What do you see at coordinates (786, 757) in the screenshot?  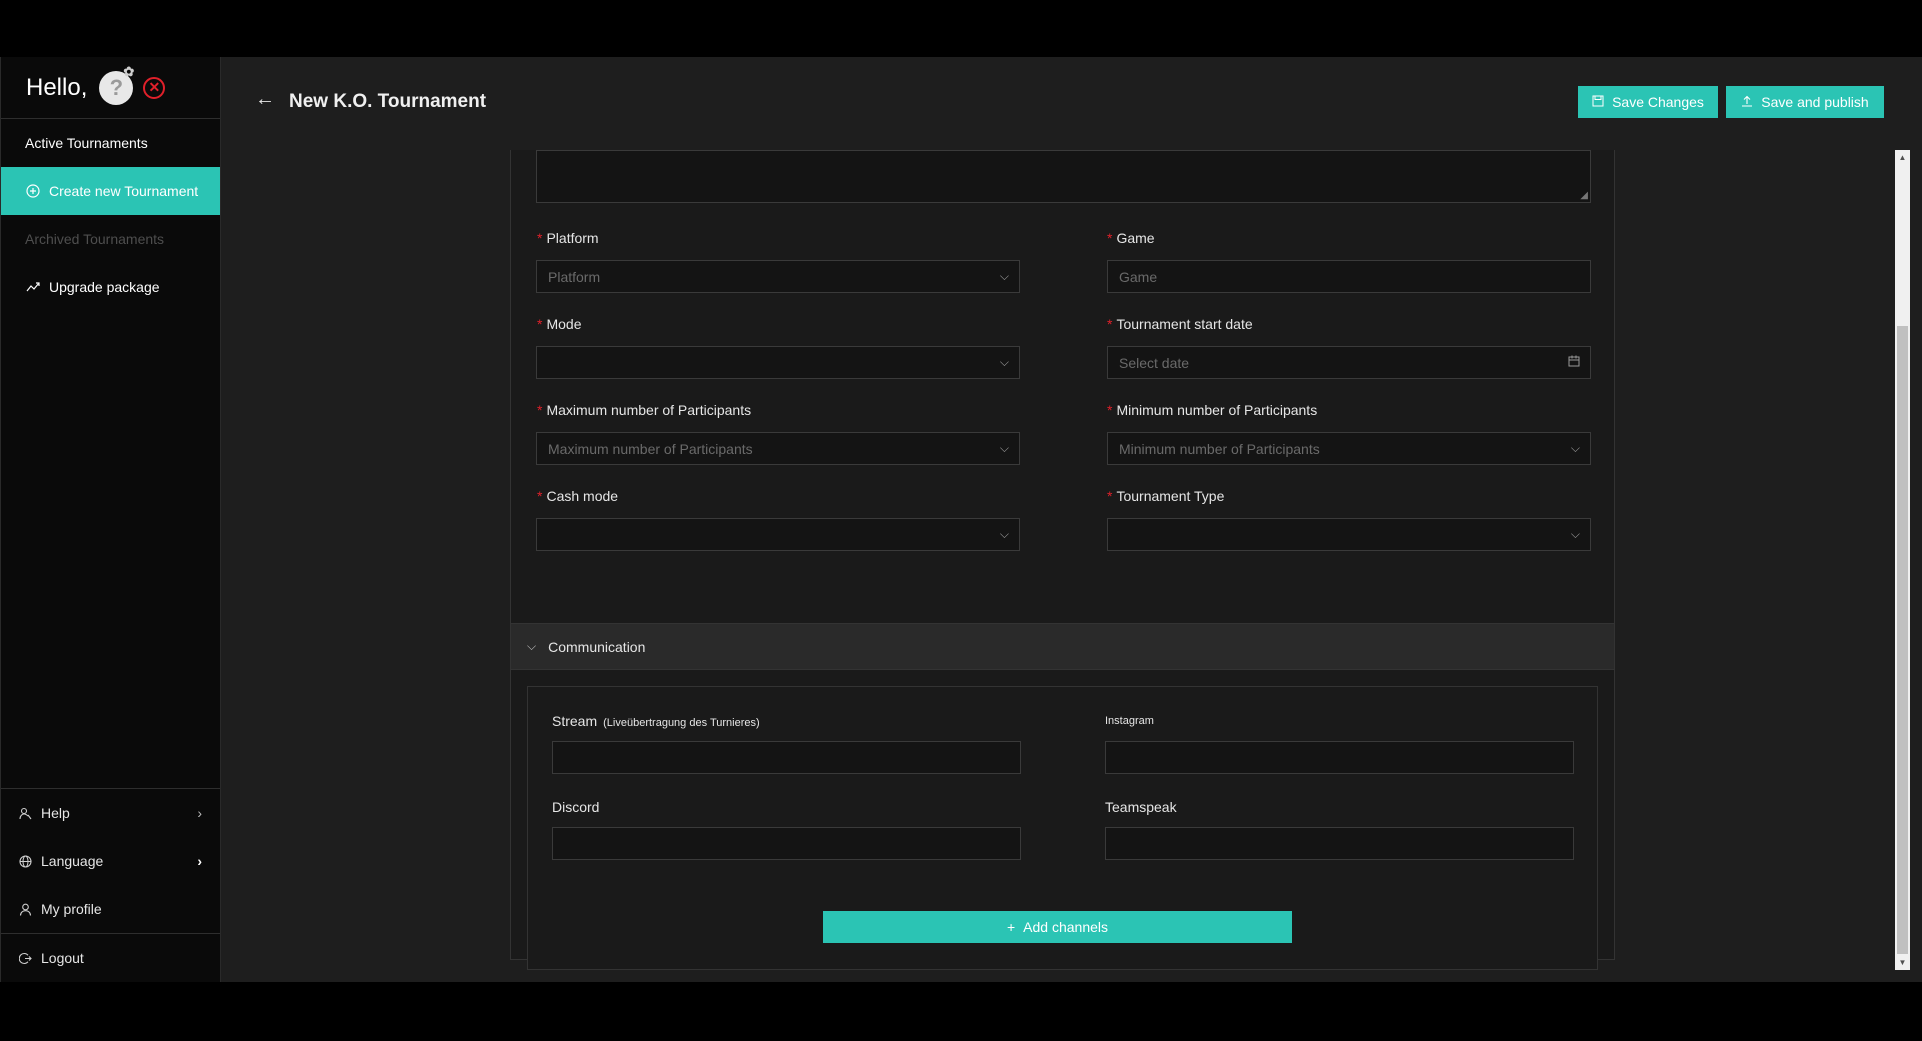 I see `stream-input` at bounding box center [786, 757].